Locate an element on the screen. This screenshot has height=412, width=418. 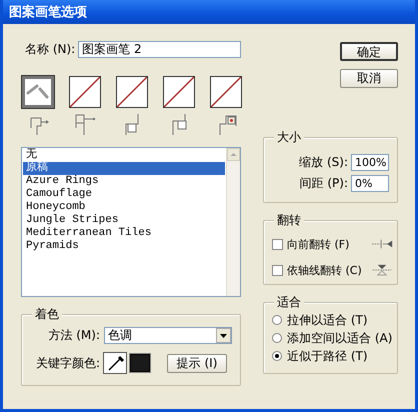
radio-label: 近似于路径 (T) is located at coordinates (327, 356).